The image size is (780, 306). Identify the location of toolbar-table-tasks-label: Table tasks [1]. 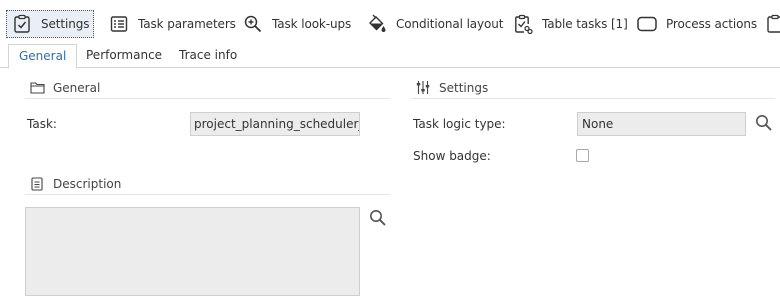
(585, 24).